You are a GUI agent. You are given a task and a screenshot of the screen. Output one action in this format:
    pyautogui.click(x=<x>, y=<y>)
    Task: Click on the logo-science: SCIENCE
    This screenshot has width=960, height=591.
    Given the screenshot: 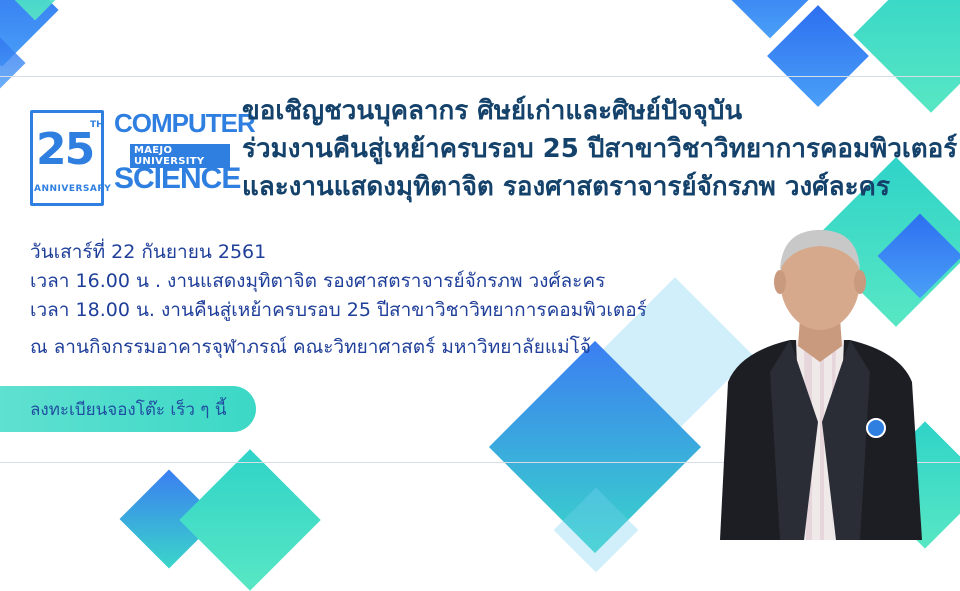 What is the action you would take?
    pyautogui.click(x=177, y=178)
    